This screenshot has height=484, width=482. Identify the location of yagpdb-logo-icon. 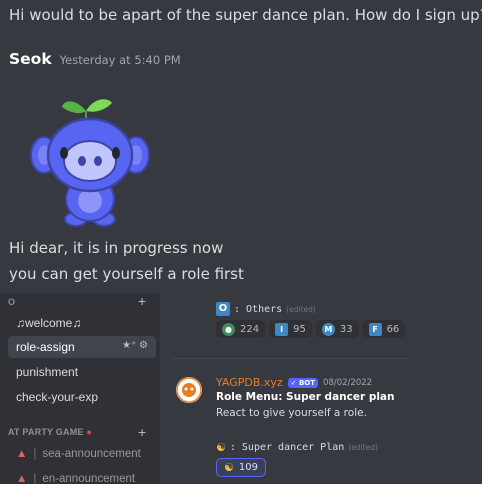
(189, 390).